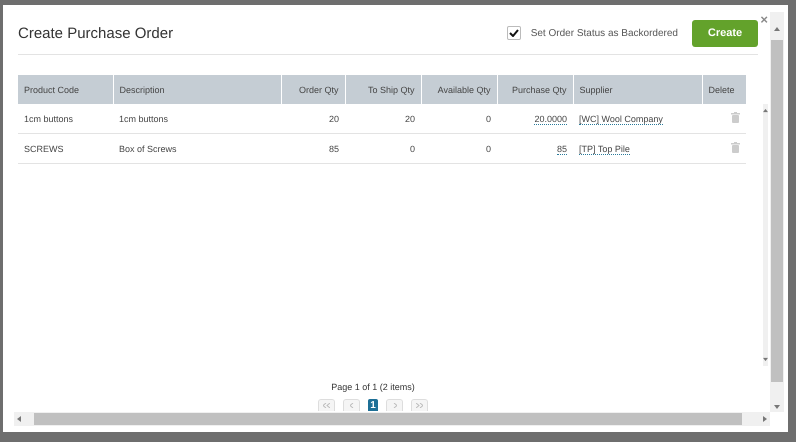 This screenshot has width=796, height=442. What do you see at coordinates (313, 89) in the screenshot?
I see `column-header: Order Qty` at bounding box center [313, 89].